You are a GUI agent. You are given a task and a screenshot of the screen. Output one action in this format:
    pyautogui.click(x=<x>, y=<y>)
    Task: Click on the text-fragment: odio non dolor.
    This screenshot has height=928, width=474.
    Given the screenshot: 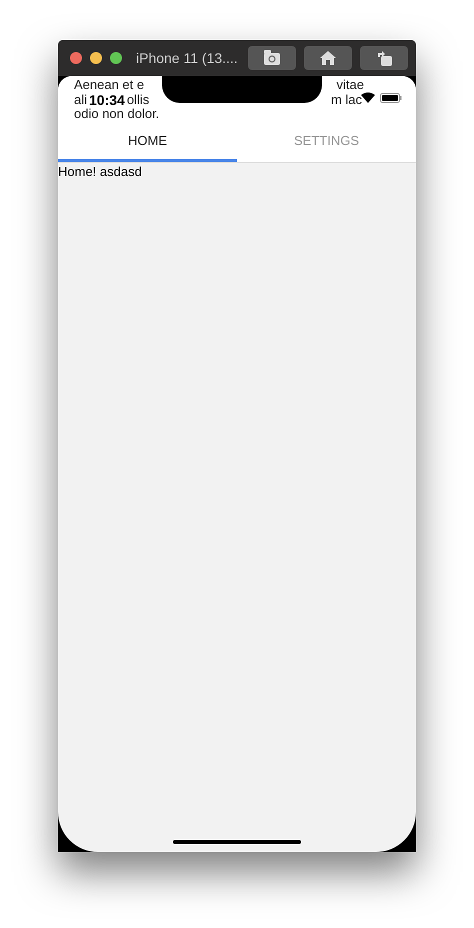 What is the action you would take?
    pyautogui.click(x=117, y=114)
    